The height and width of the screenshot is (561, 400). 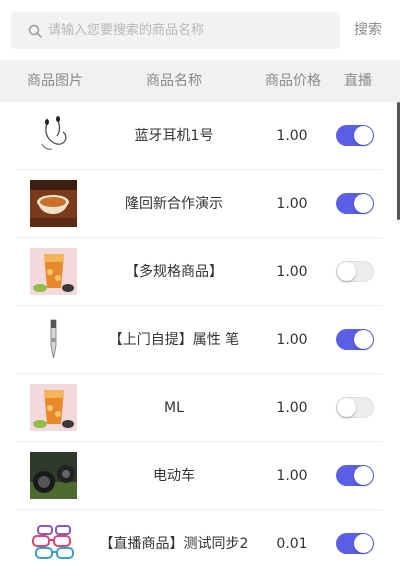 I want to click on product-row: 【多规格商品】 1.00, so click(x=200, y=272).